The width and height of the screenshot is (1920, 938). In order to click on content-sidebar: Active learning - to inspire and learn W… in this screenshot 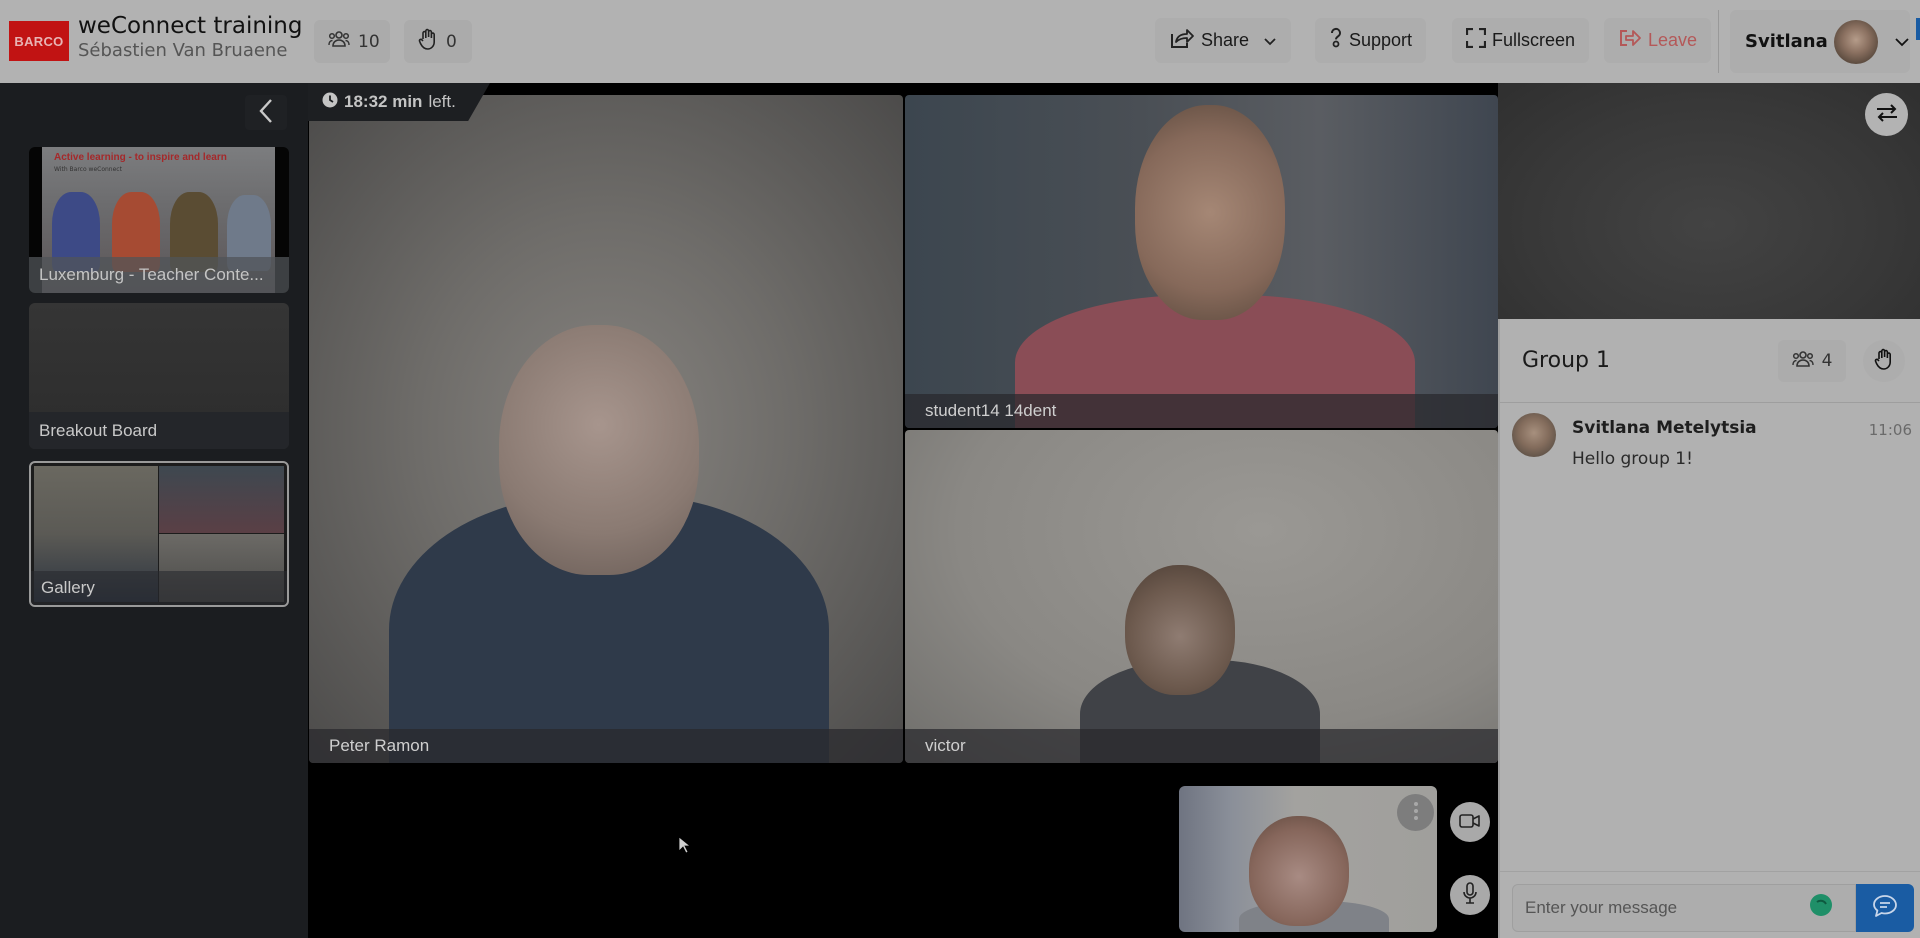, I will do `click(154, 510)`.